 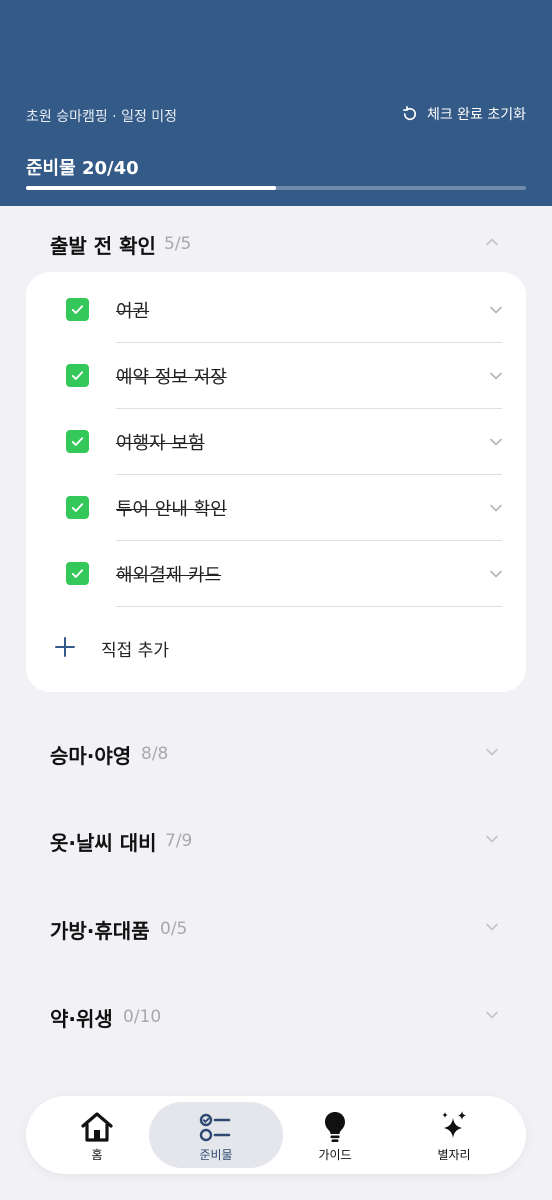 I want to click on progress-bar, so click(x=276, y=188).